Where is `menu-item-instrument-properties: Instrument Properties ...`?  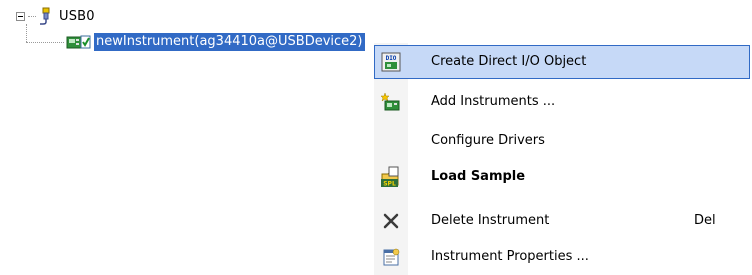 menu-item-instrument-properties: Instrument Properties ... is located at coordinates (562, 257).